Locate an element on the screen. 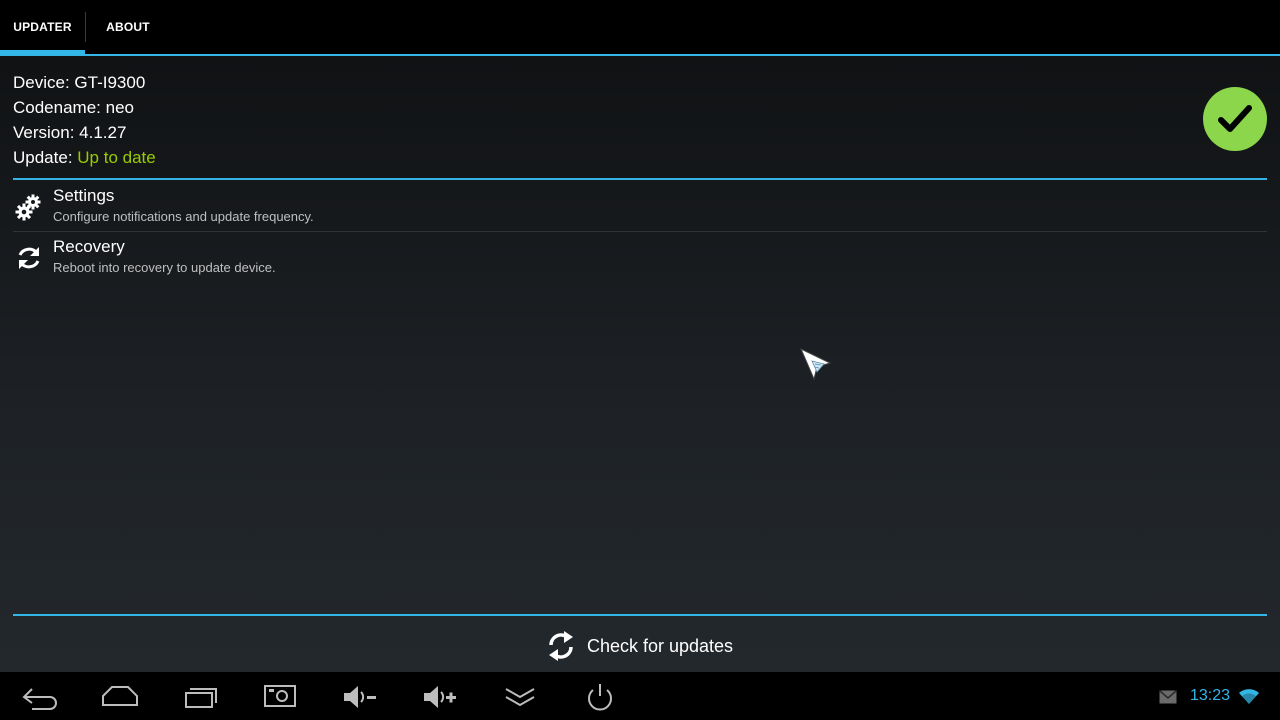 Image resolution: width=1280 pixels, height=720 pixels. screenshot-button is located at coordinates (280, 697).